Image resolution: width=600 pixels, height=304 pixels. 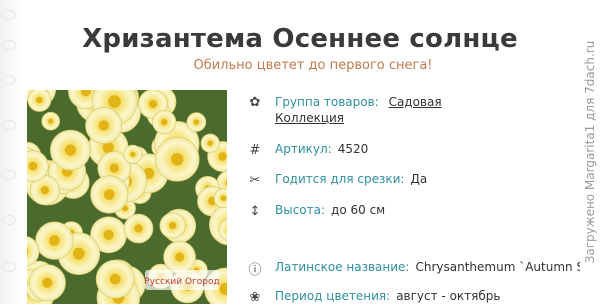 I want to click on flowers-icon: ✿, so click(x=255, y=102).